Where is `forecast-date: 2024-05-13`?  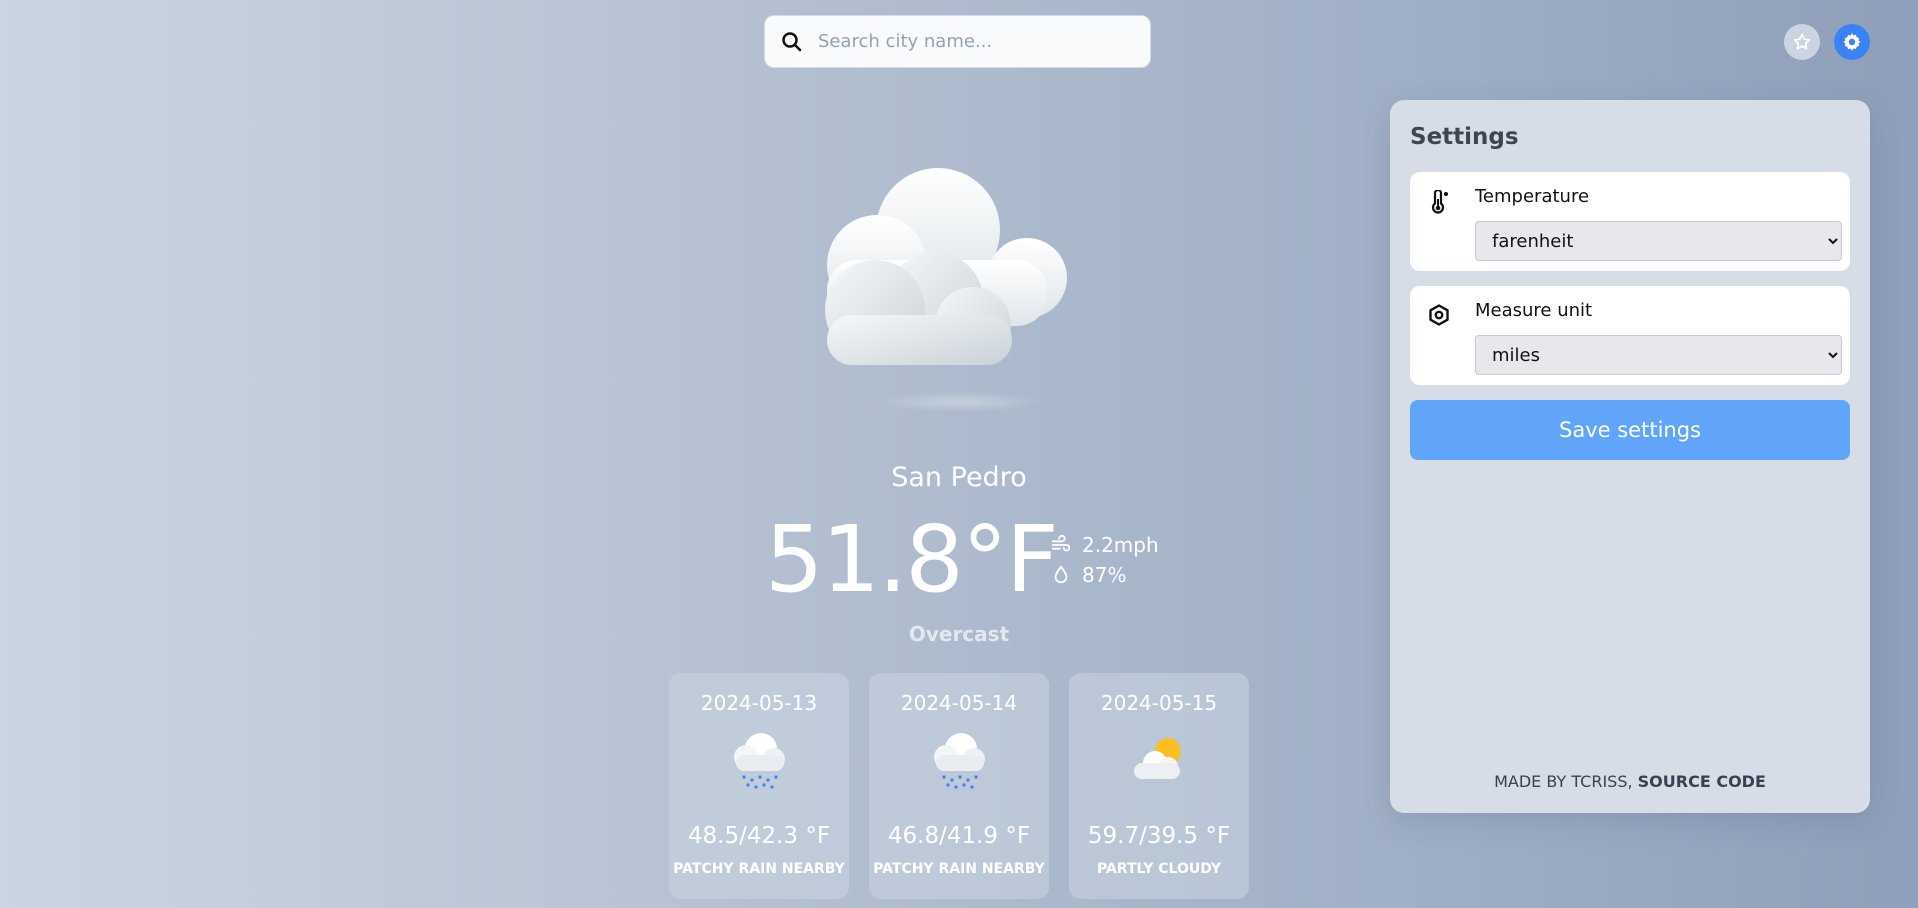 forecast-date: 2024-05-13 is located at coordinates (759, 703).